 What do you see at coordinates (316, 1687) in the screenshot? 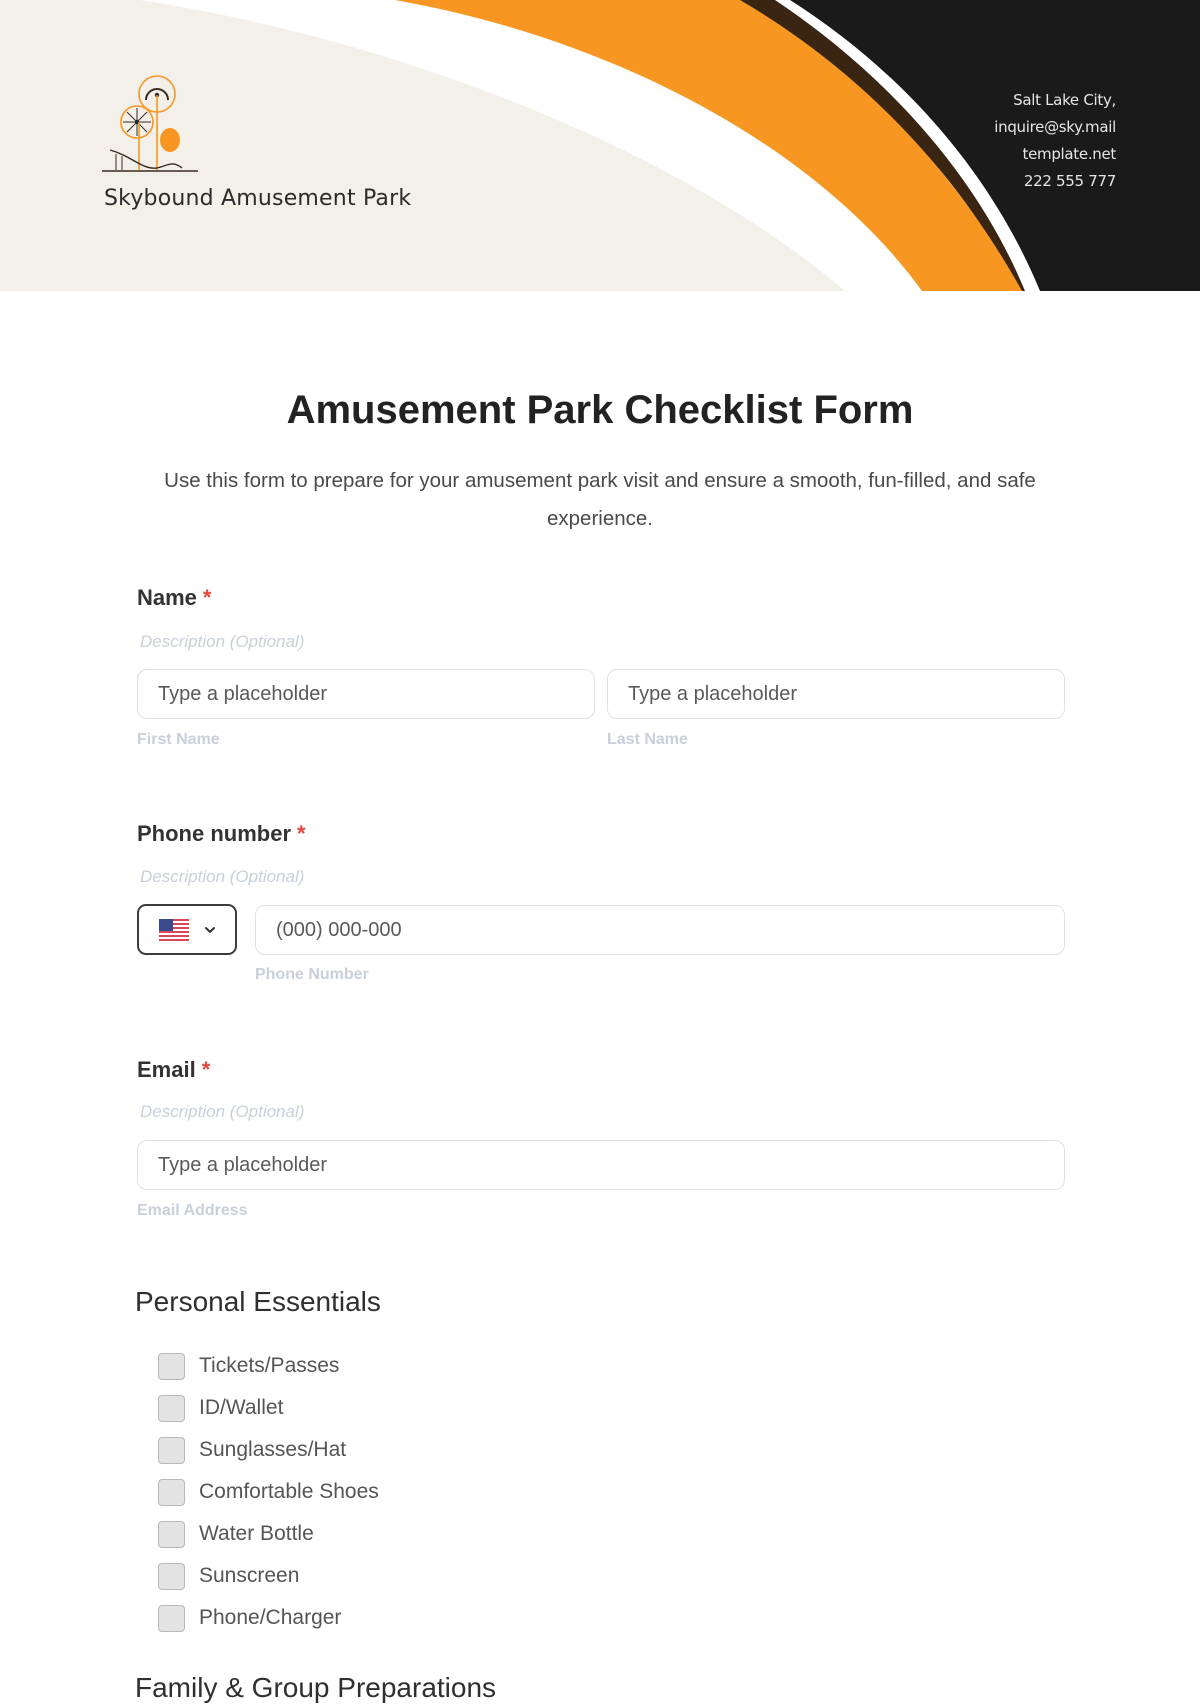
I see `section-title-family-group: Family & Group Preparations` at bounding box center [316, 1687].